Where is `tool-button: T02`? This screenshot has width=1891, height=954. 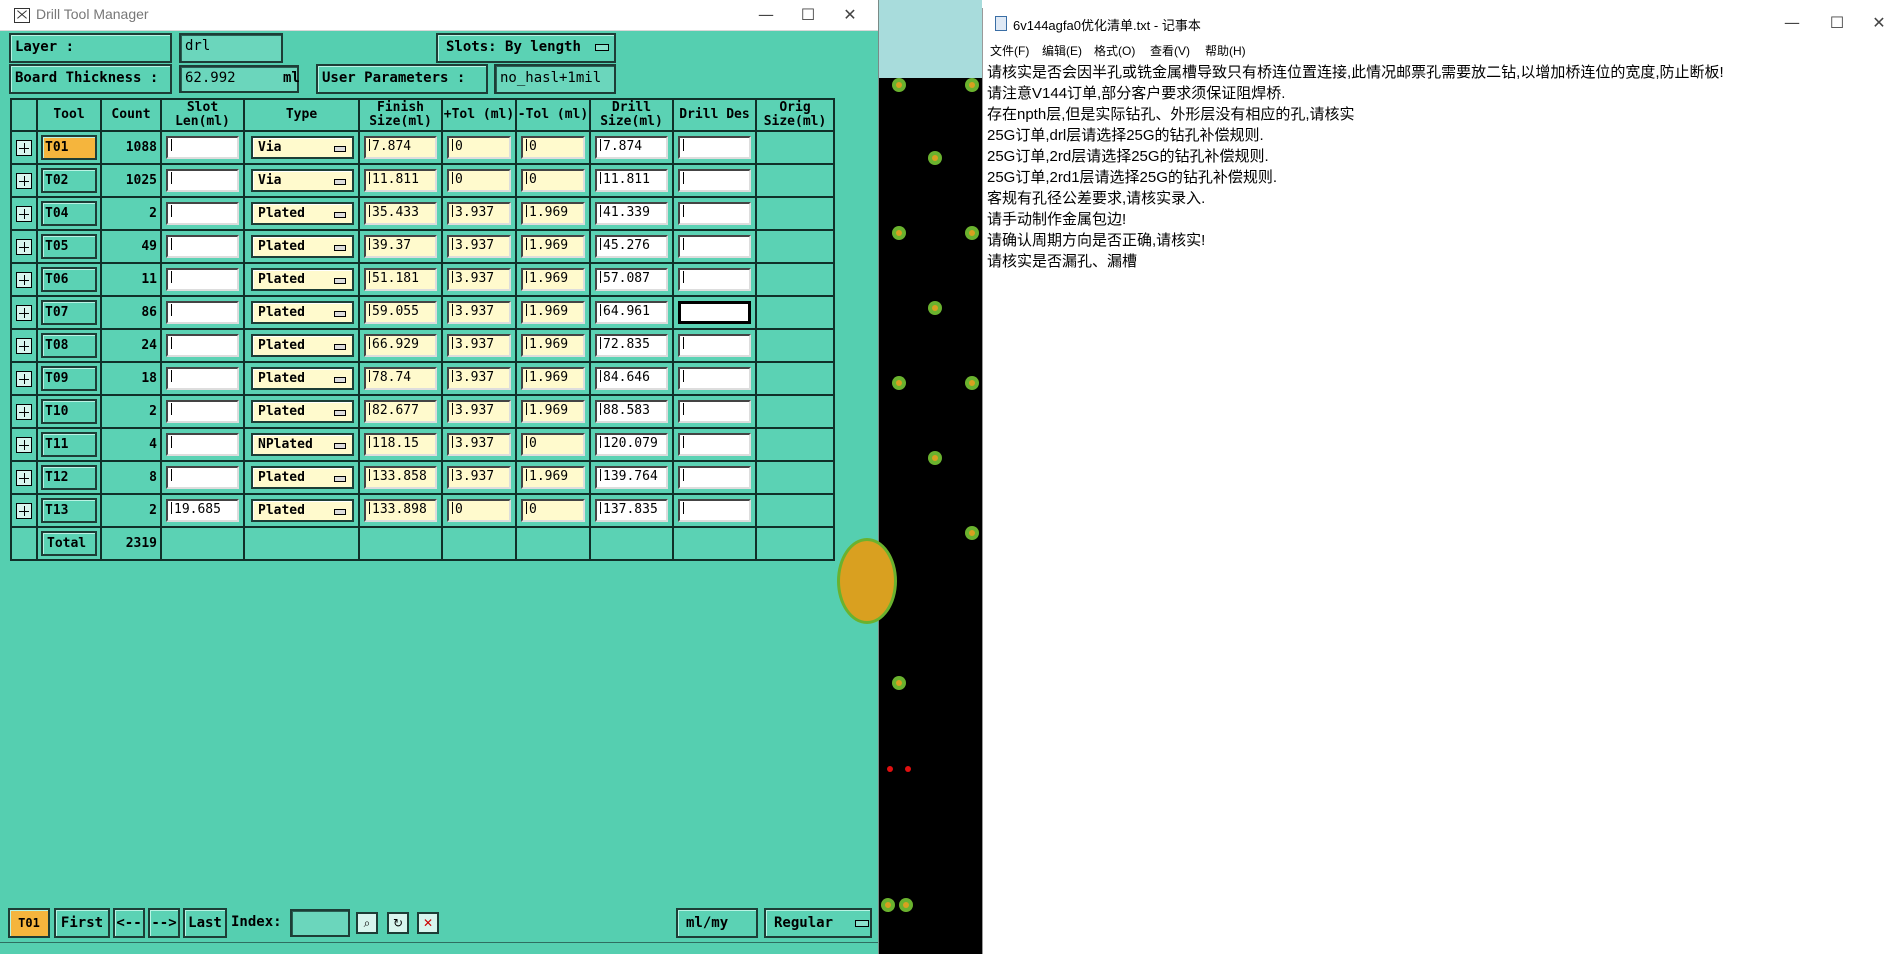
tool-button: T02 is located at coordinates (69, 180).